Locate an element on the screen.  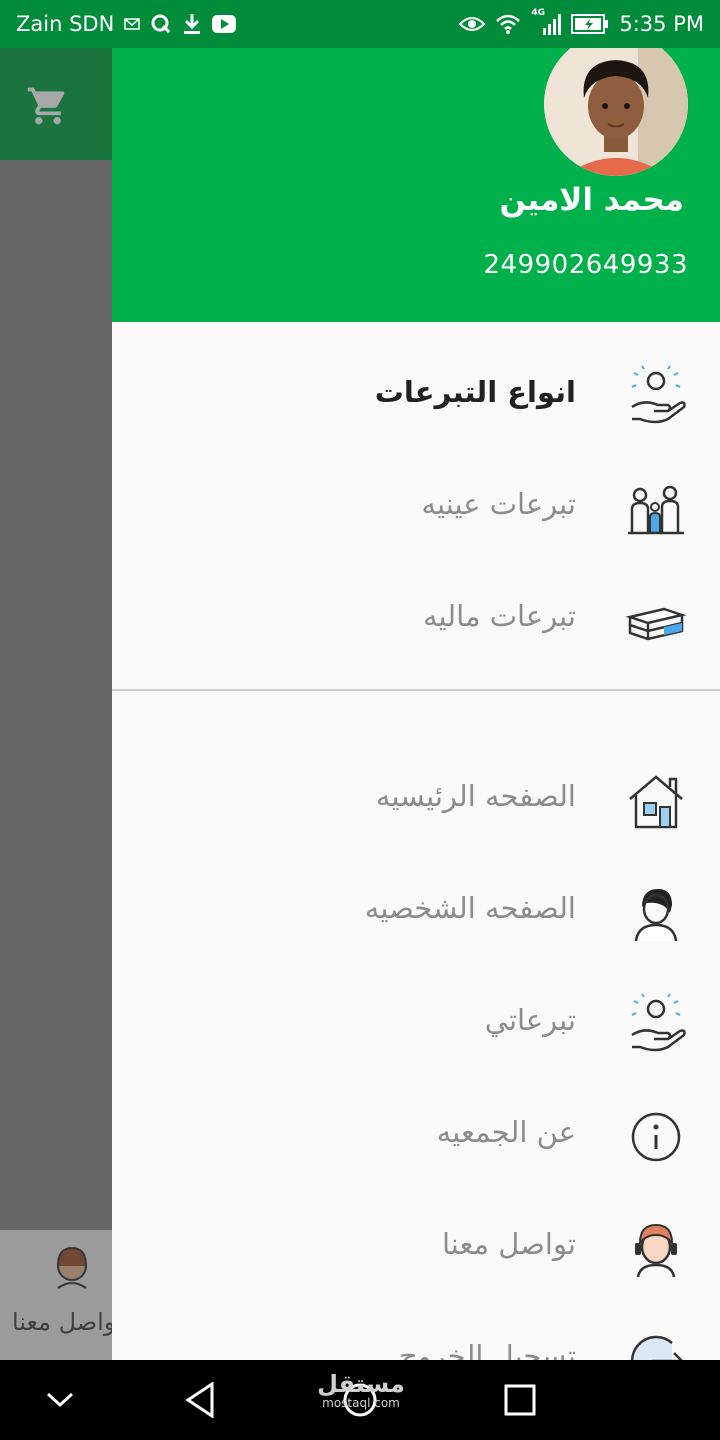
menu-about: عن الجمعيه is located at coordinates (416, 1137).